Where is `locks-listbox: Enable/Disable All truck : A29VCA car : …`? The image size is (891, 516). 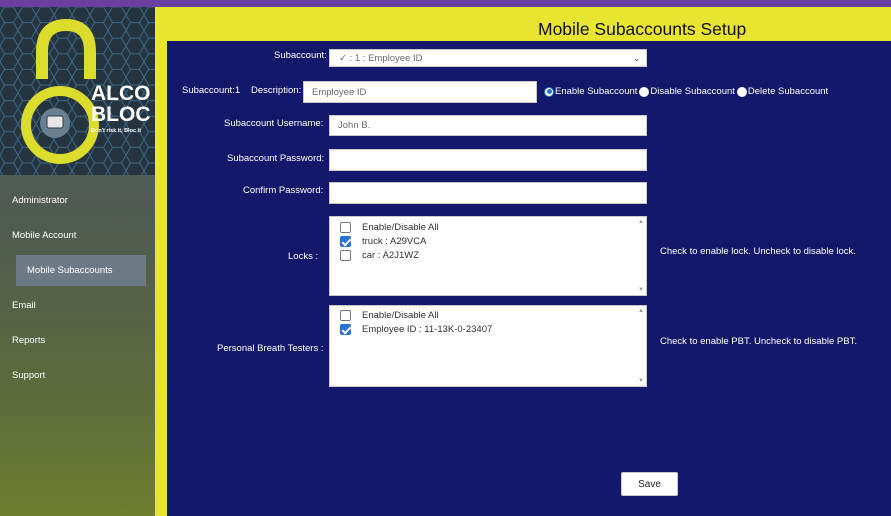
locks-listbox: Enable/Disable All truck : A29VCA car : … is located at coordinates (488, 256).